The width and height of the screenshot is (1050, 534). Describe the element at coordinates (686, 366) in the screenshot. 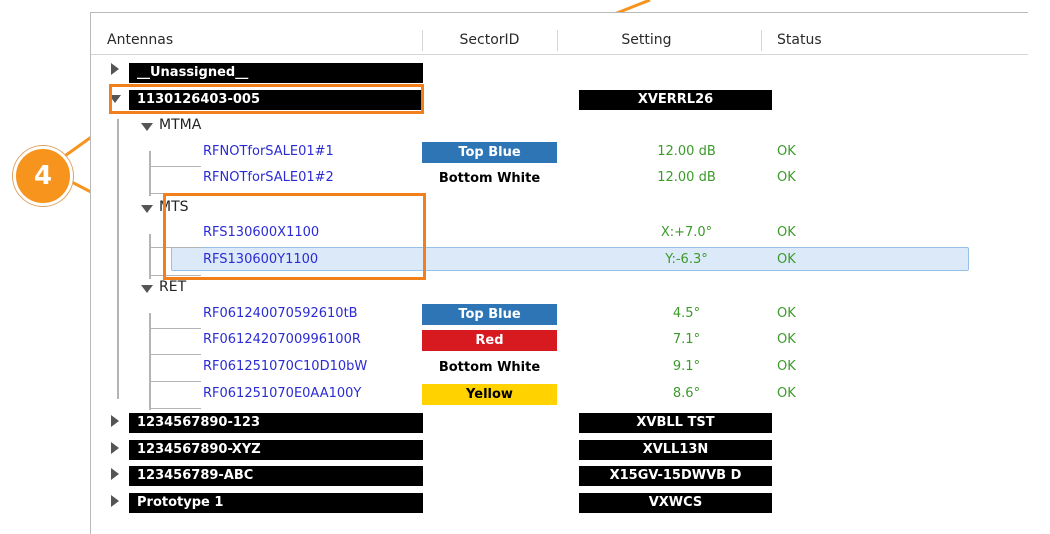

I see `setting-value: 9.1°` at that location.